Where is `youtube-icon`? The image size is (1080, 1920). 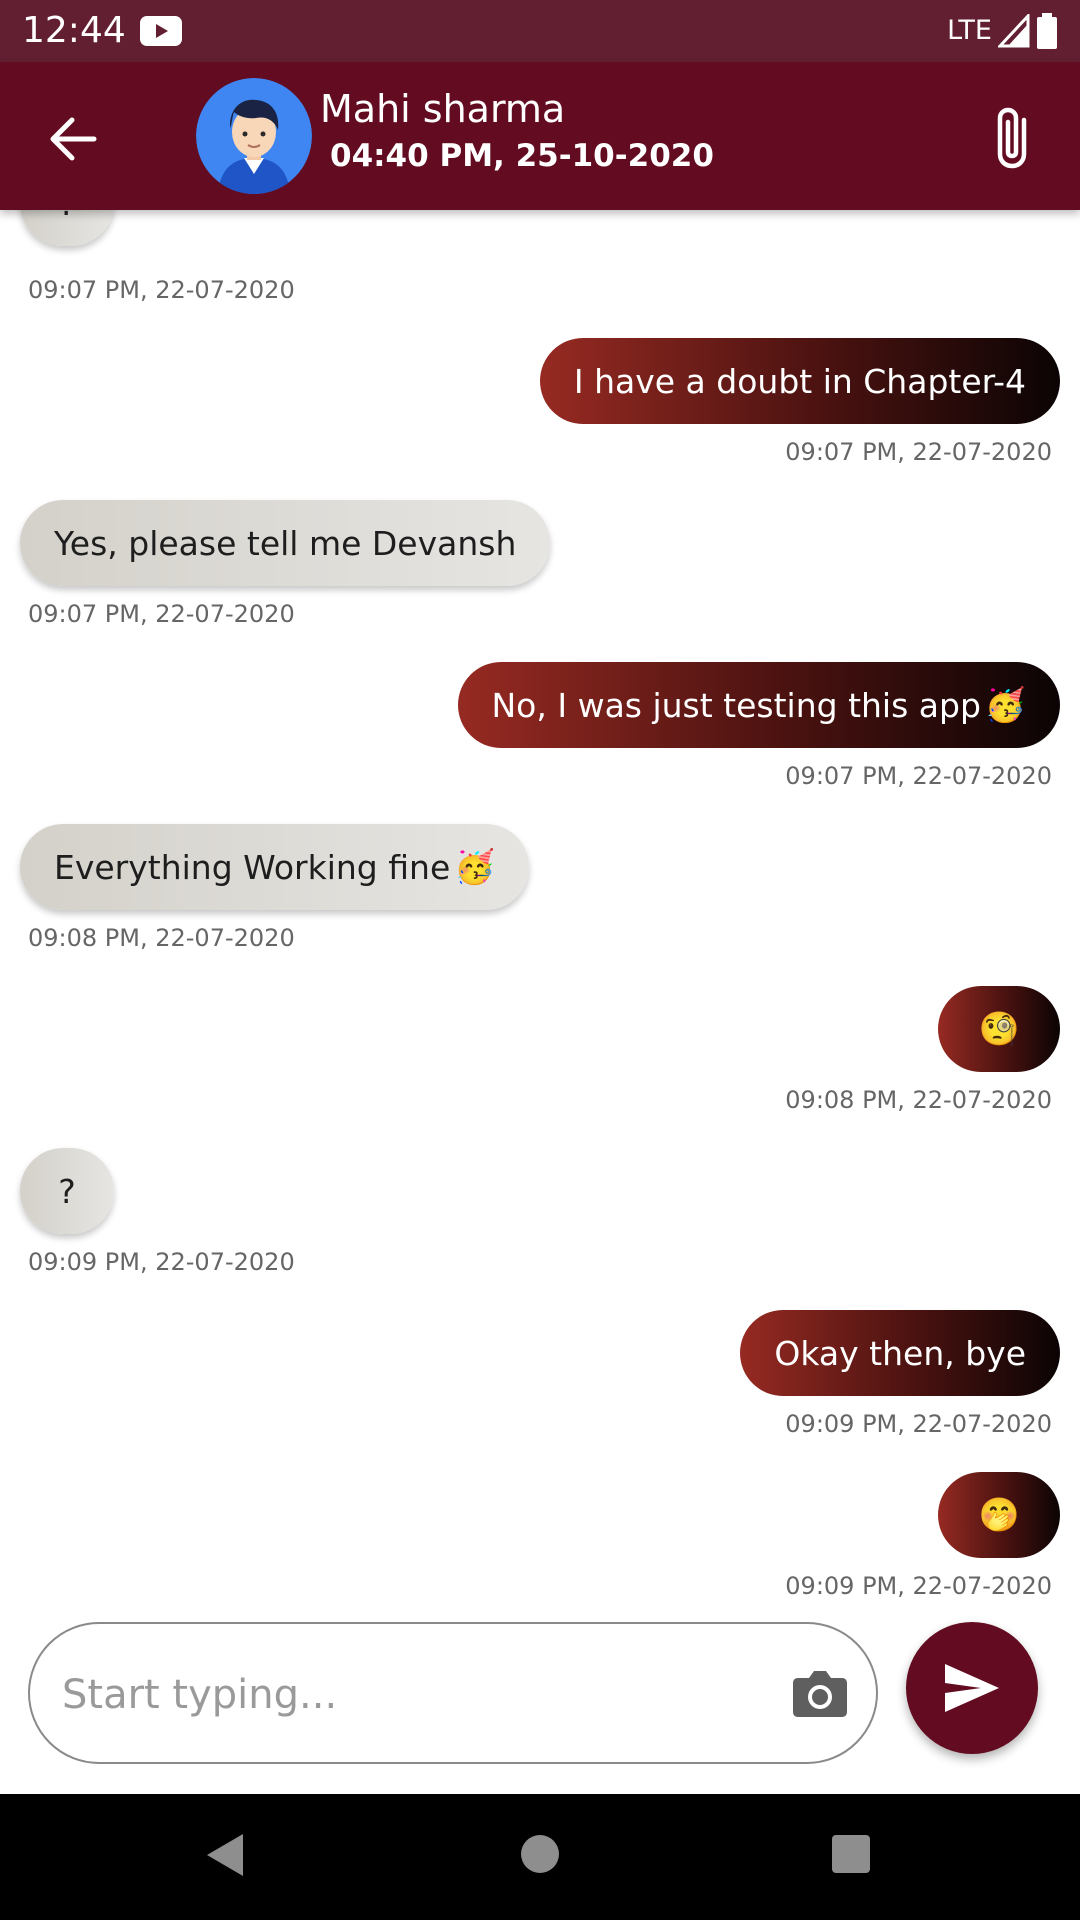
youtube-icon is located at coordinates (161, 31).